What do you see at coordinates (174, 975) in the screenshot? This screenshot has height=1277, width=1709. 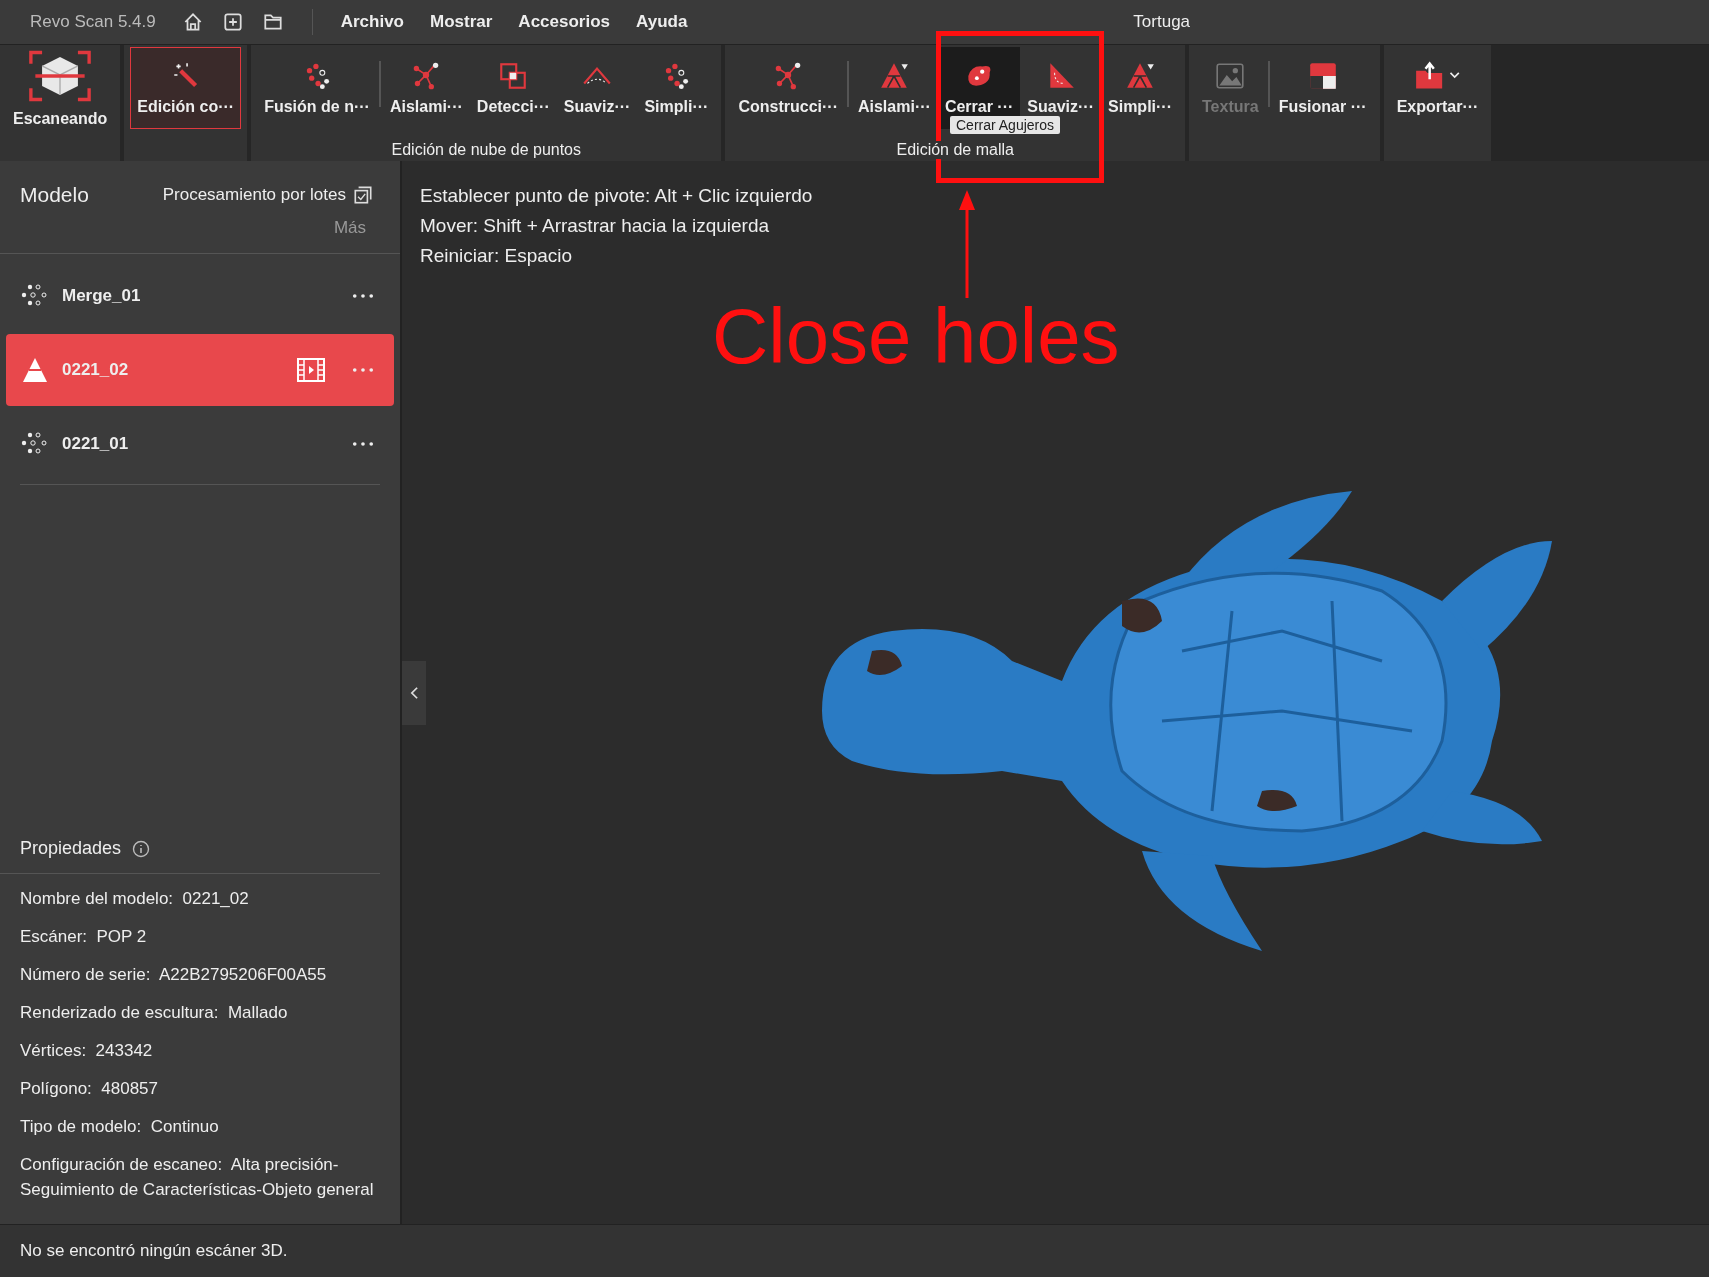 I see `property-row-text: Número de serie: A22B2795206F00A55` at bounding box center [174, 975].